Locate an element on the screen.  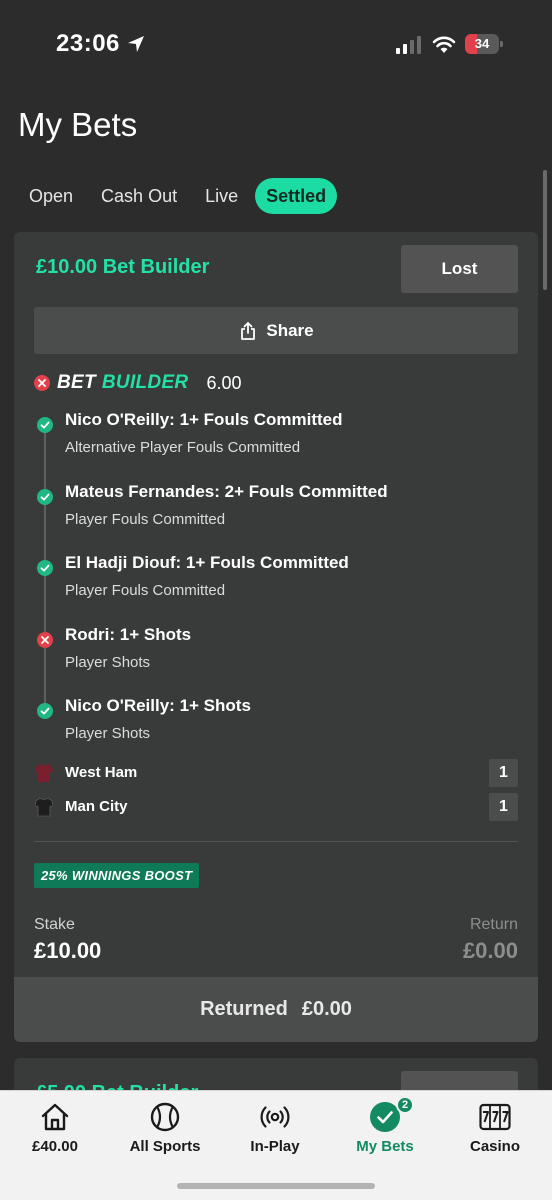
status-bar: 23:06 34 is located at coordinates (276, 45).